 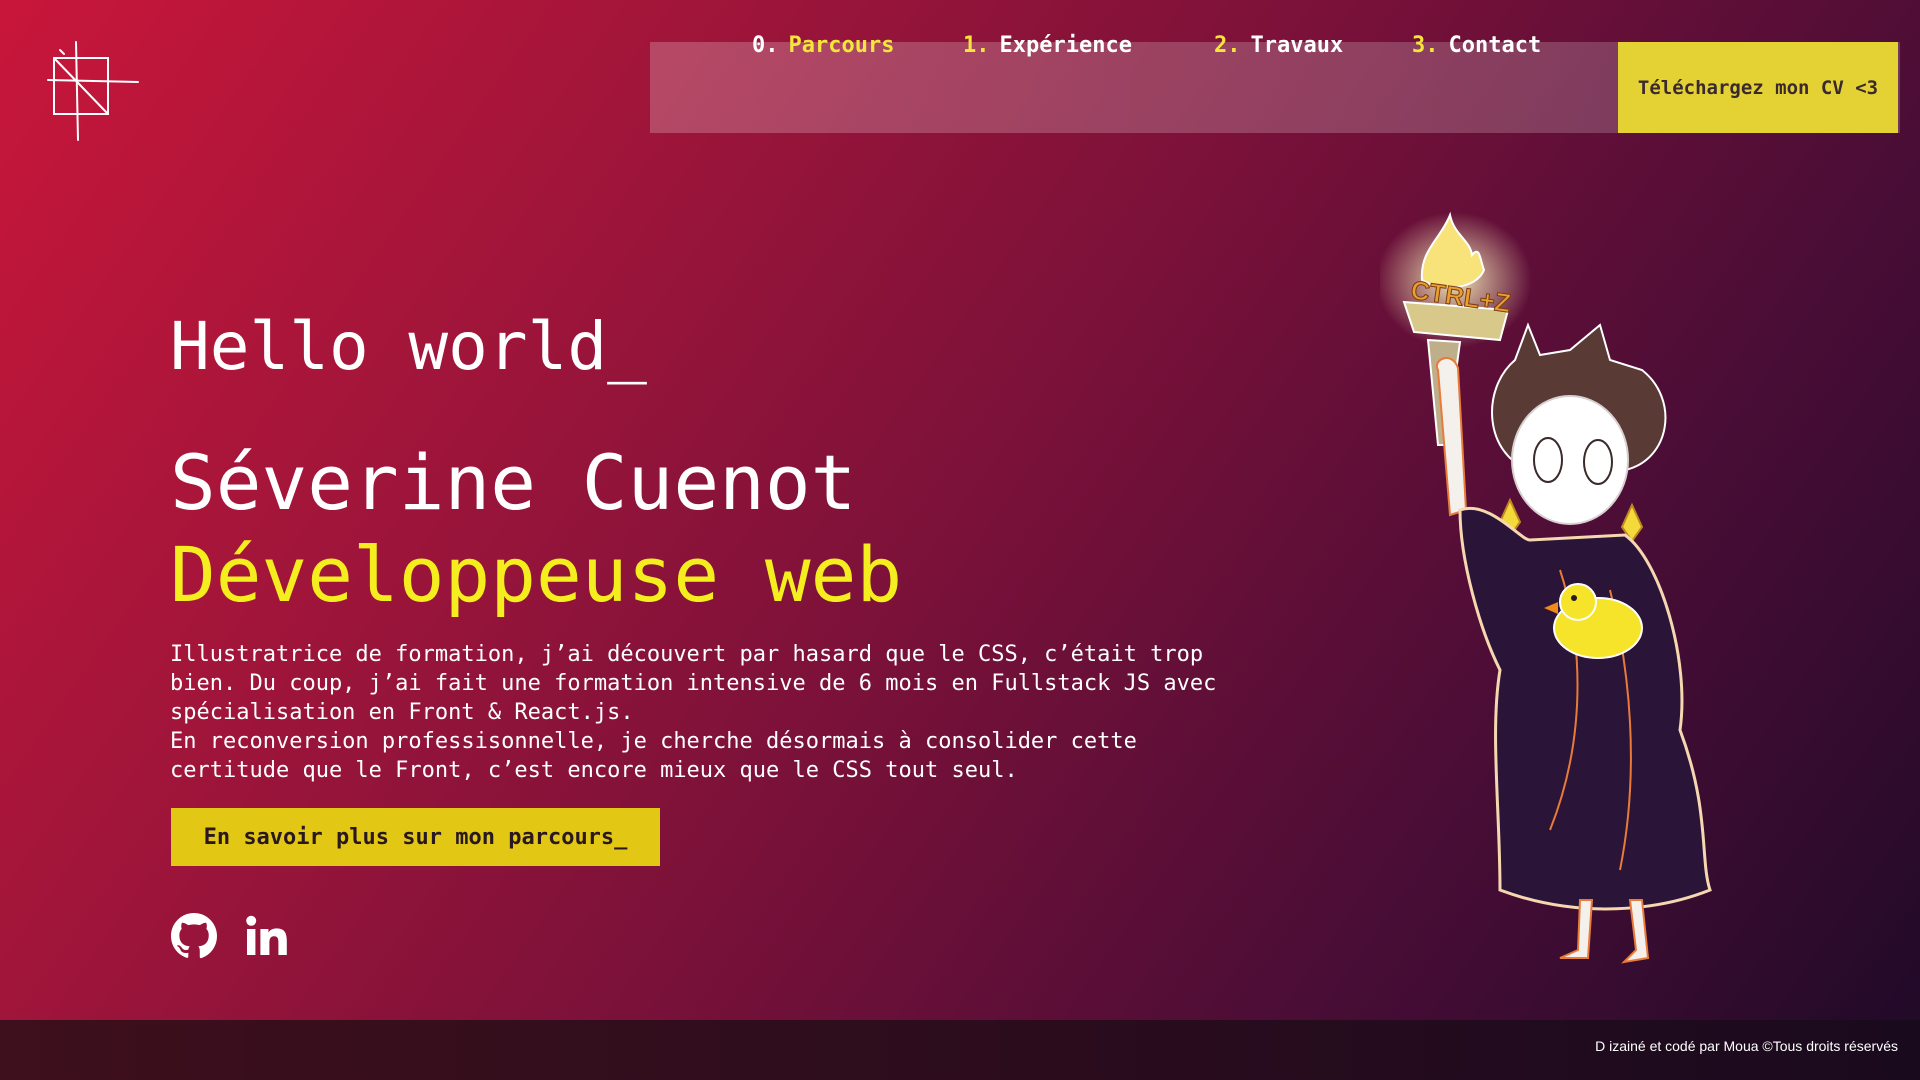 I want to click on nav-item-travaux: 2. Travaux, so click(x=1278, y=45).